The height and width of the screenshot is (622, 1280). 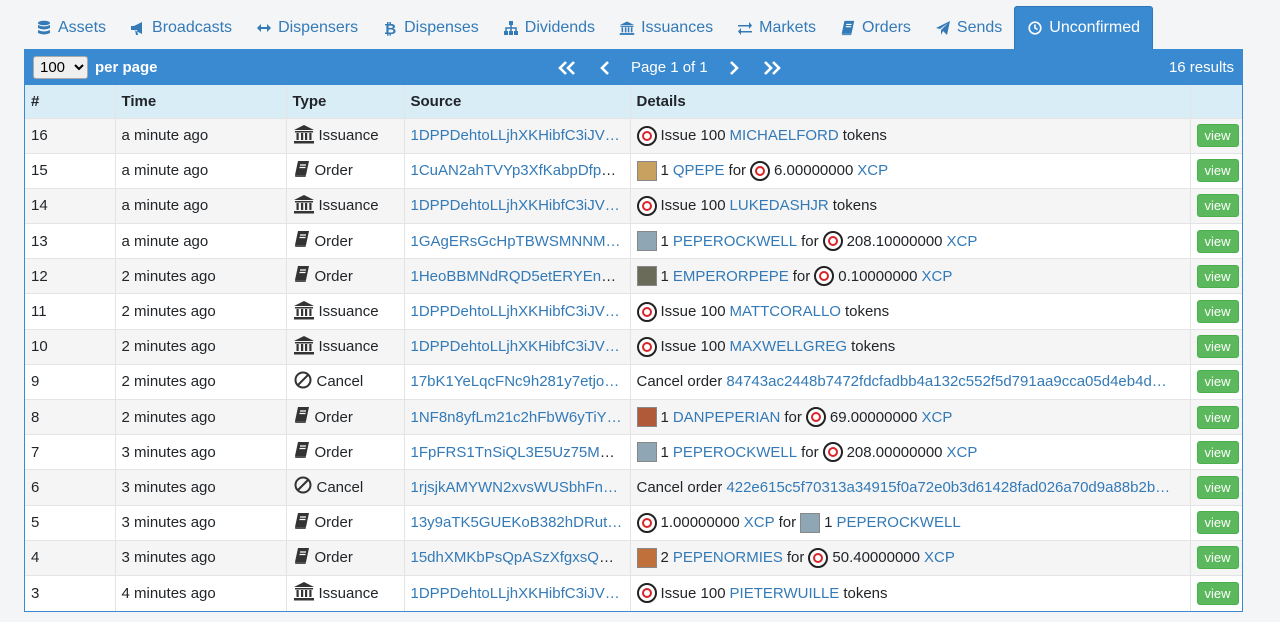 I want to click on last-page-button, so click(x=772, y=68).